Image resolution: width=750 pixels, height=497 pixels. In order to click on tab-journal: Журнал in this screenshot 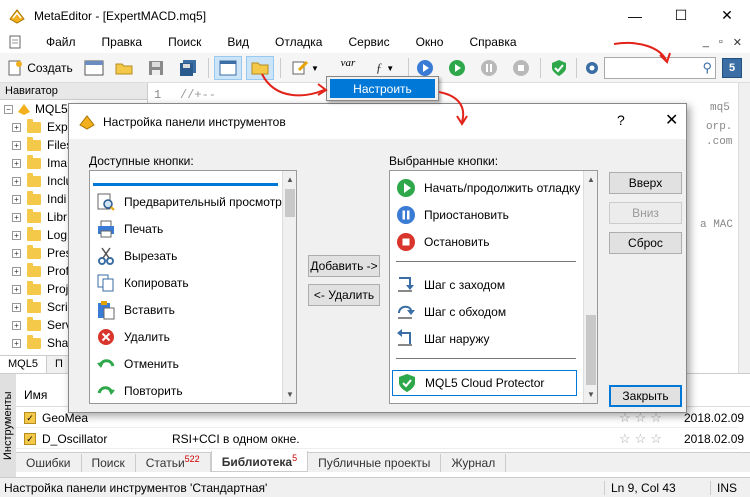, I will do `click(474, 463)`.